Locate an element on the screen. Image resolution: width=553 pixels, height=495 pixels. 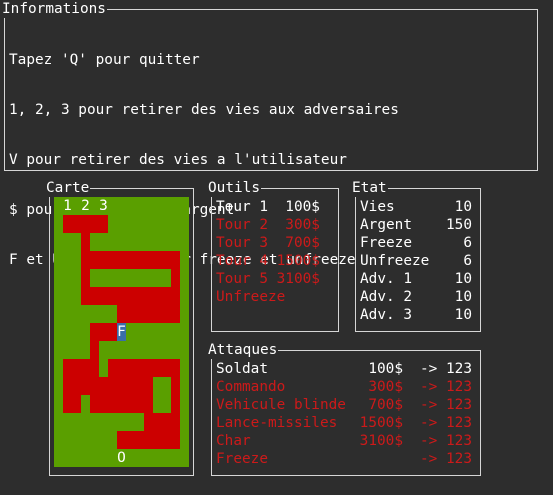
info-line-user-lives: V pour retirer des vies a l'utilisateur is located at coordinates (178, 160).